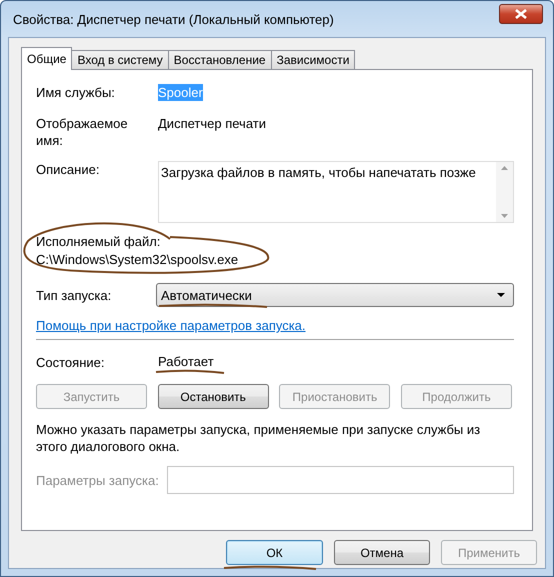 This screenshot has width=554, height=577. I want to click on tab: Зависимости, so click(313, 59).